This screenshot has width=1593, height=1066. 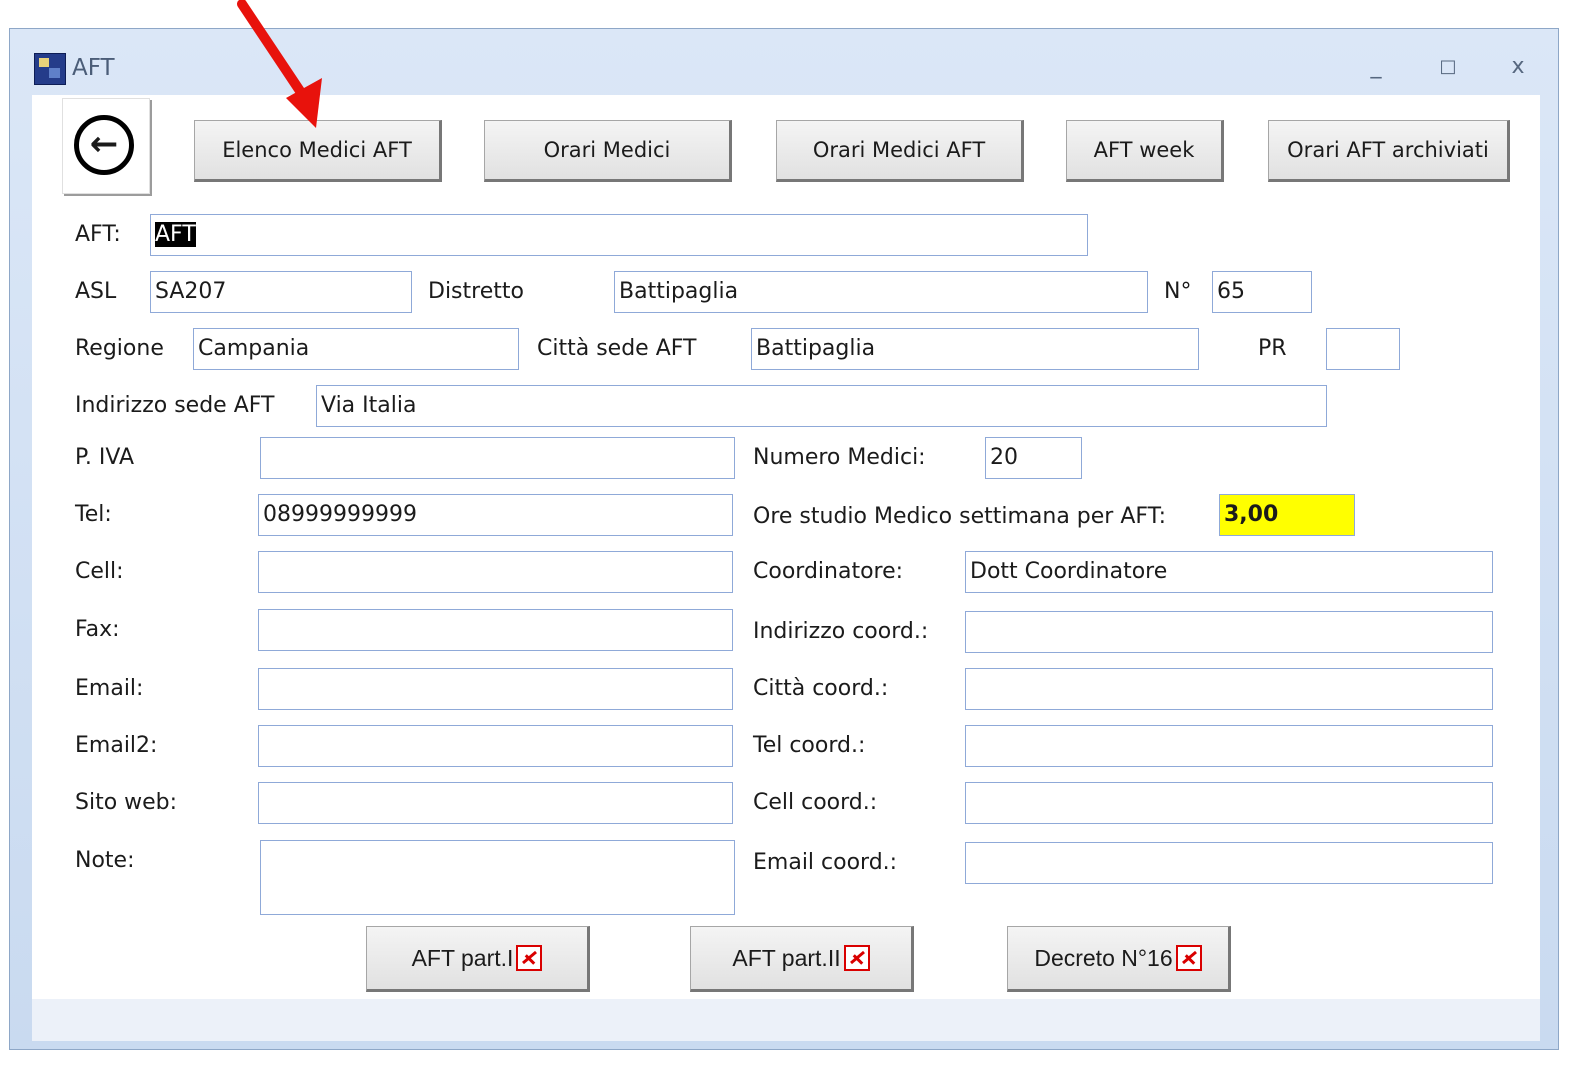 I want to click on note-field, so click(x=497, y=877).